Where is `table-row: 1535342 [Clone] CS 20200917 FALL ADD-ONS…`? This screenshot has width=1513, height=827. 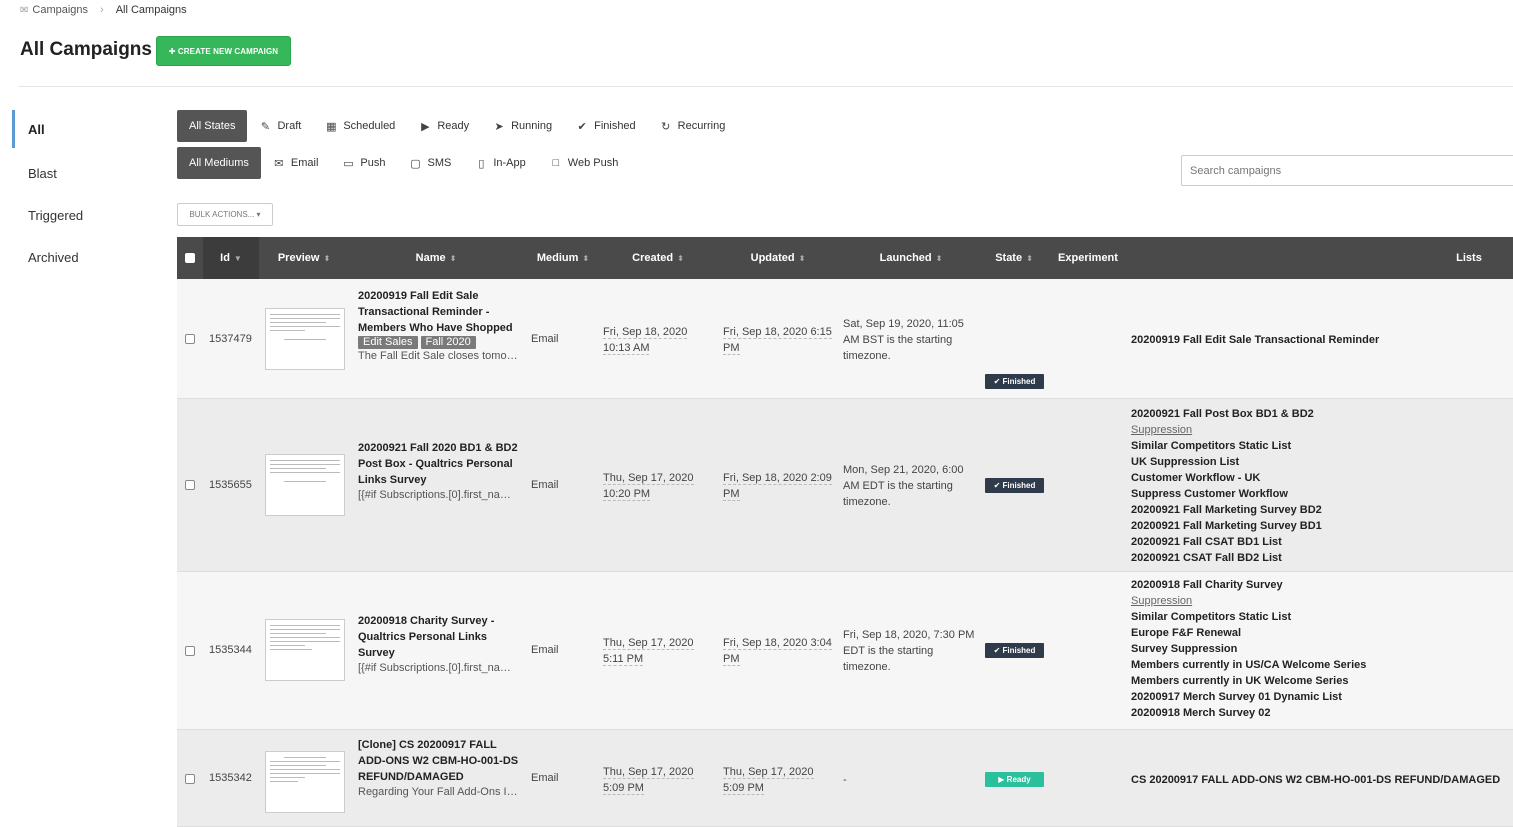
table-row: 1535342 [Clone] CS 20200917 FALL ADD-ONS… is located at coordinates (845, 778).